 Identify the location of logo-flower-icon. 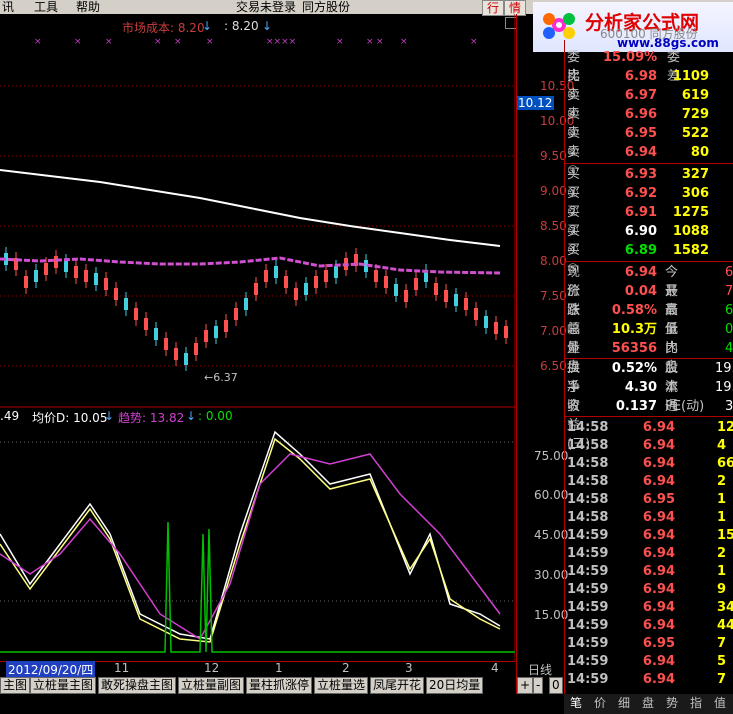
(559, 26).